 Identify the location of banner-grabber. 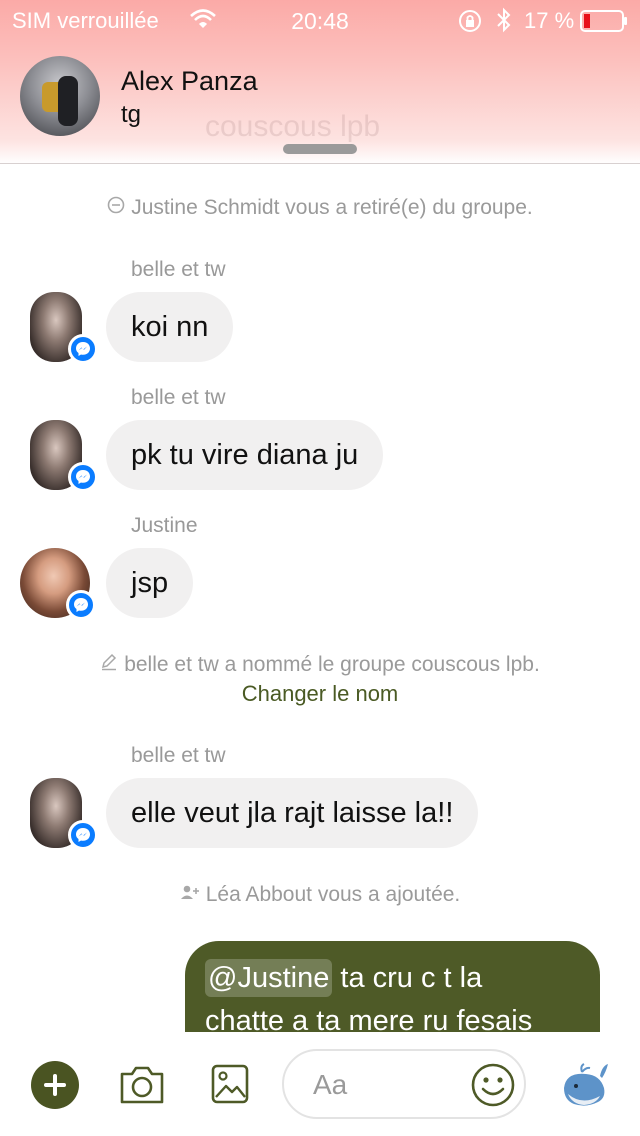
(320, 149).